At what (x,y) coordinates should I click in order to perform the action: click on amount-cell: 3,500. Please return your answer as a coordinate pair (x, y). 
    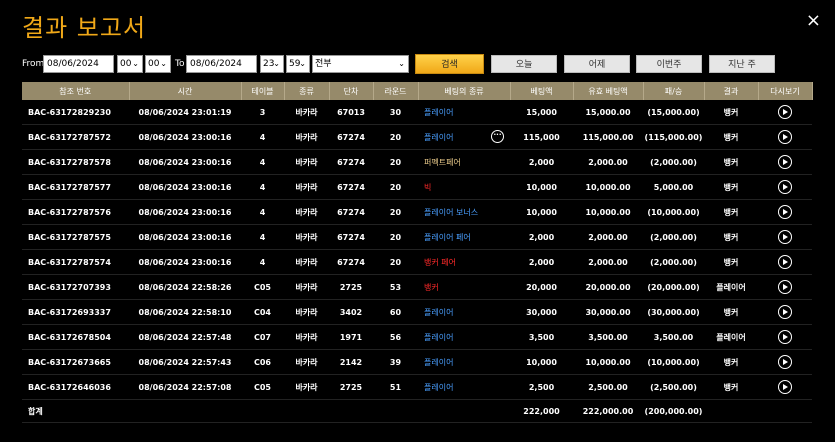
    Looking at the image, I should click on (541, 337).